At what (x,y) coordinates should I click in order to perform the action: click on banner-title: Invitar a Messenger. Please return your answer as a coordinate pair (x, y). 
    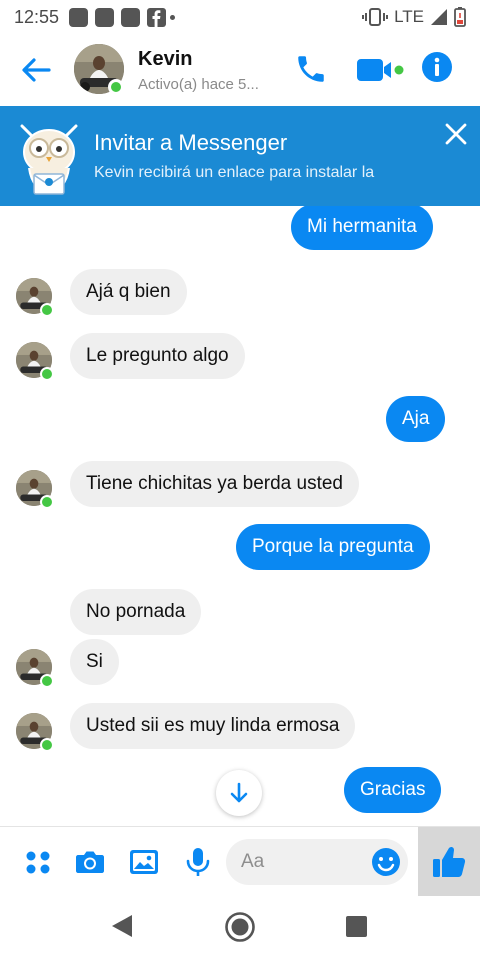
    Looking at the image, I should click on (191, 142).